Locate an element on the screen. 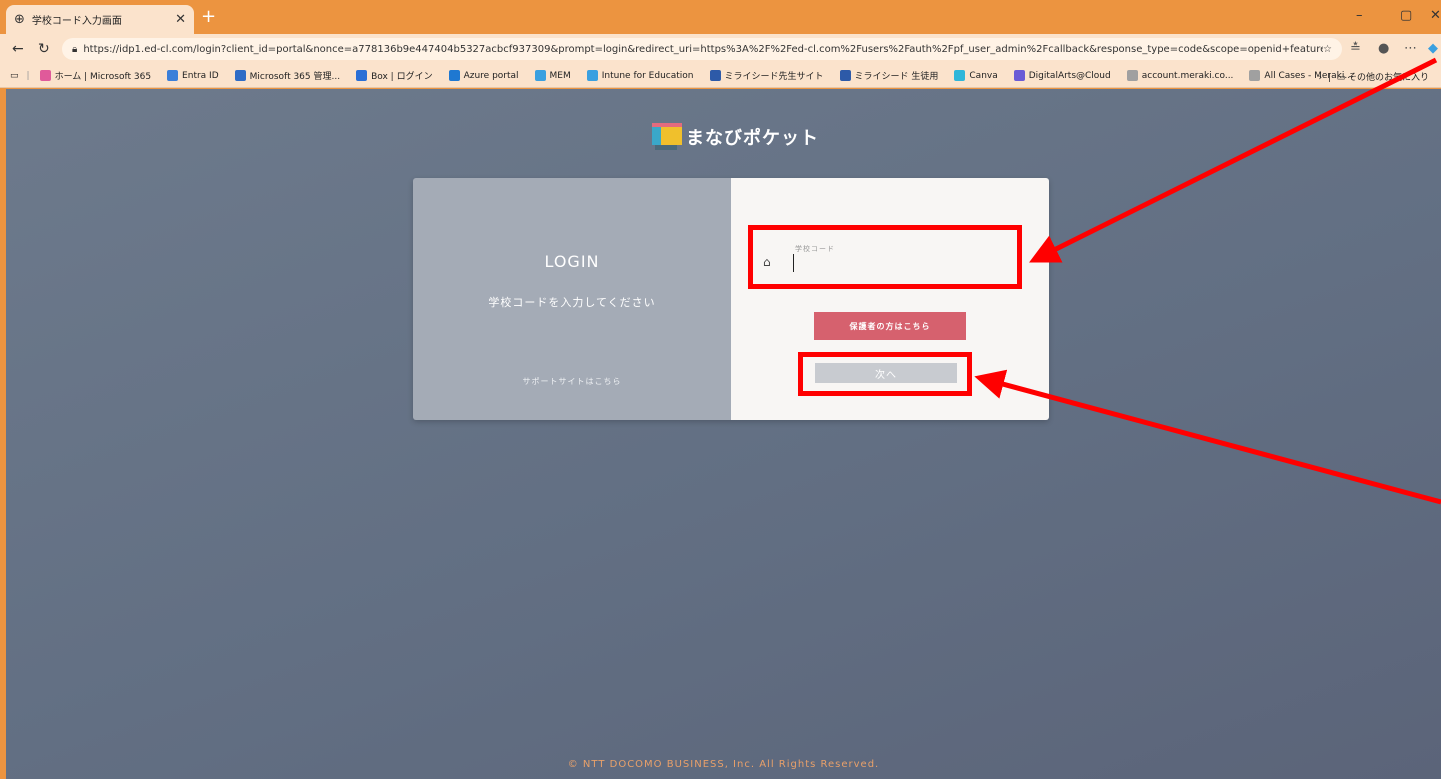  bookmark-item: ミライシード 生徒用 is located at coordinates (889, 75).